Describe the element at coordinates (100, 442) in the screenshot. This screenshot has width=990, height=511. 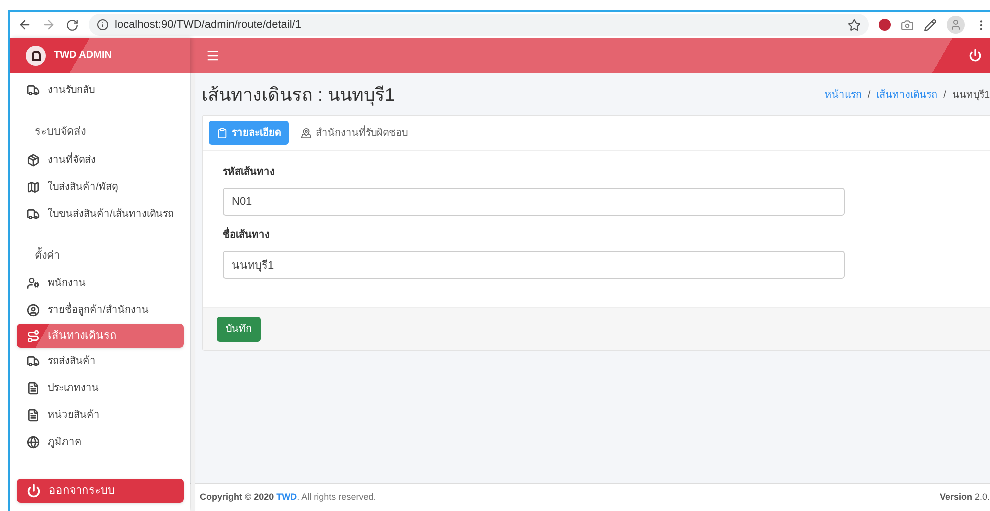
I see `sidebar-item: ภูมิภาค` at that location.